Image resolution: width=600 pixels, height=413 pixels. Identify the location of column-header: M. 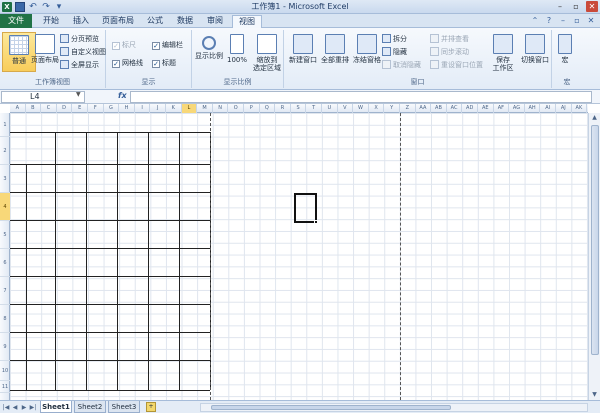
(205, 108).